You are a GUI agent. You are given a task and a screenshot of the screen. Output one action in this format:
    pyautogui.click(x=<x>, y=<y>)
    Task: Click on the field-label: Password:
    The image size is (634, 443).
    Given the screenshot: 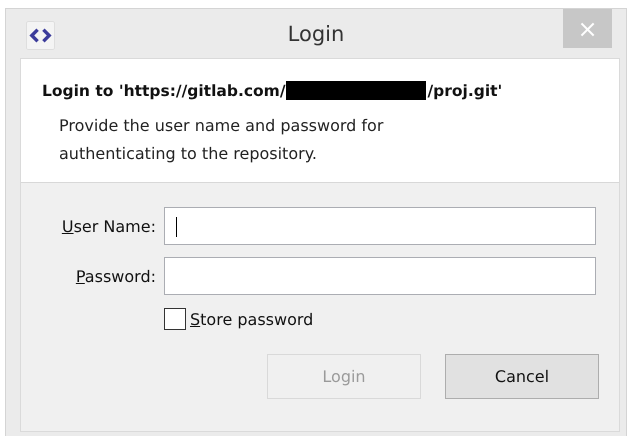 What is the action you would take?
    pyautogui.click(x=115, y=276)
    